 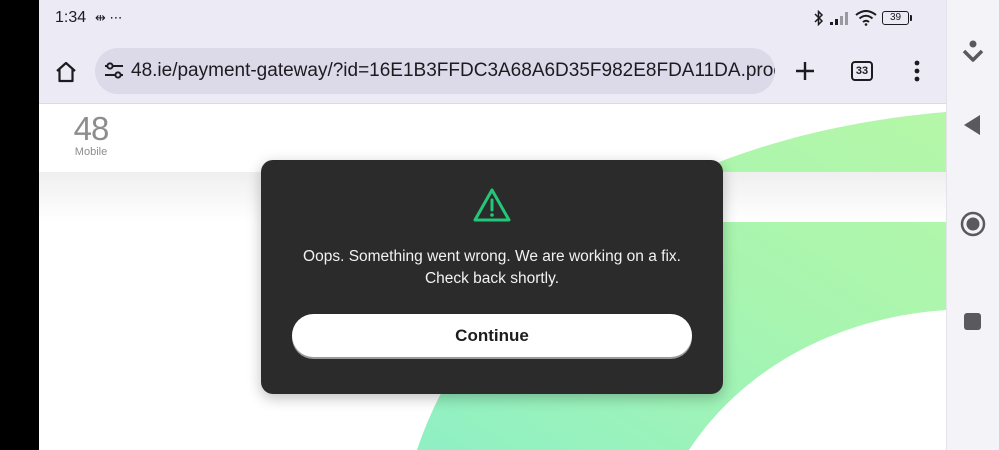 I want to click on tab-switcher-button: 33, so click(x=862, y=71).